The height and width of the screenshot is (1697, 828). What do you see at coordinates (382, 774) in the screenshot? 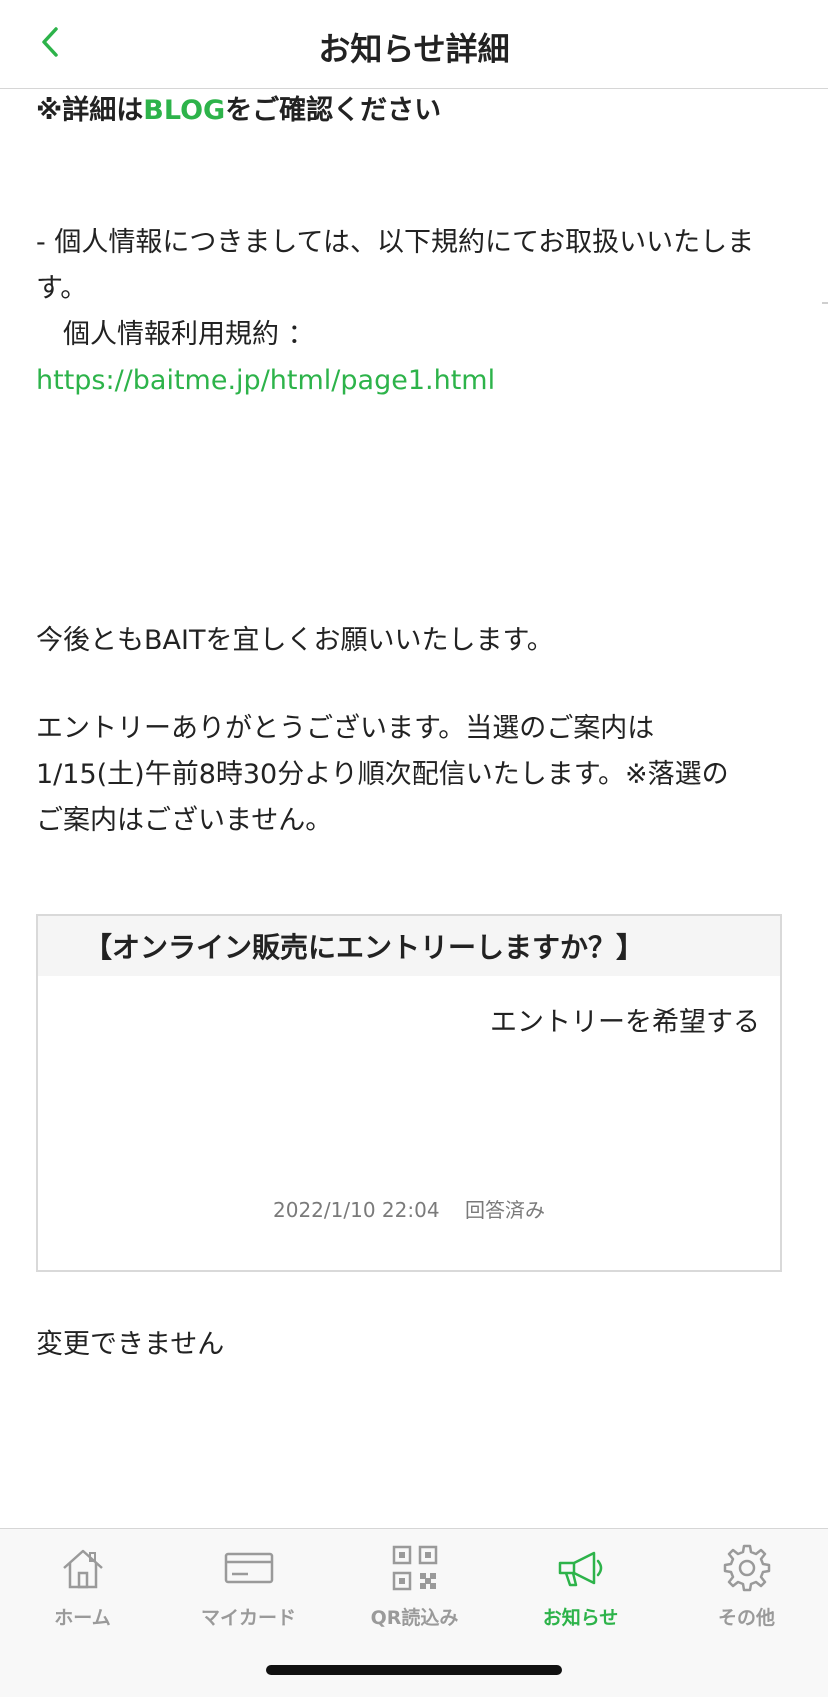
I see `entry-text-line2: 1/15(土)午前8時30分より順次配信いたします。※落選の` at bounding box center [382, 774].